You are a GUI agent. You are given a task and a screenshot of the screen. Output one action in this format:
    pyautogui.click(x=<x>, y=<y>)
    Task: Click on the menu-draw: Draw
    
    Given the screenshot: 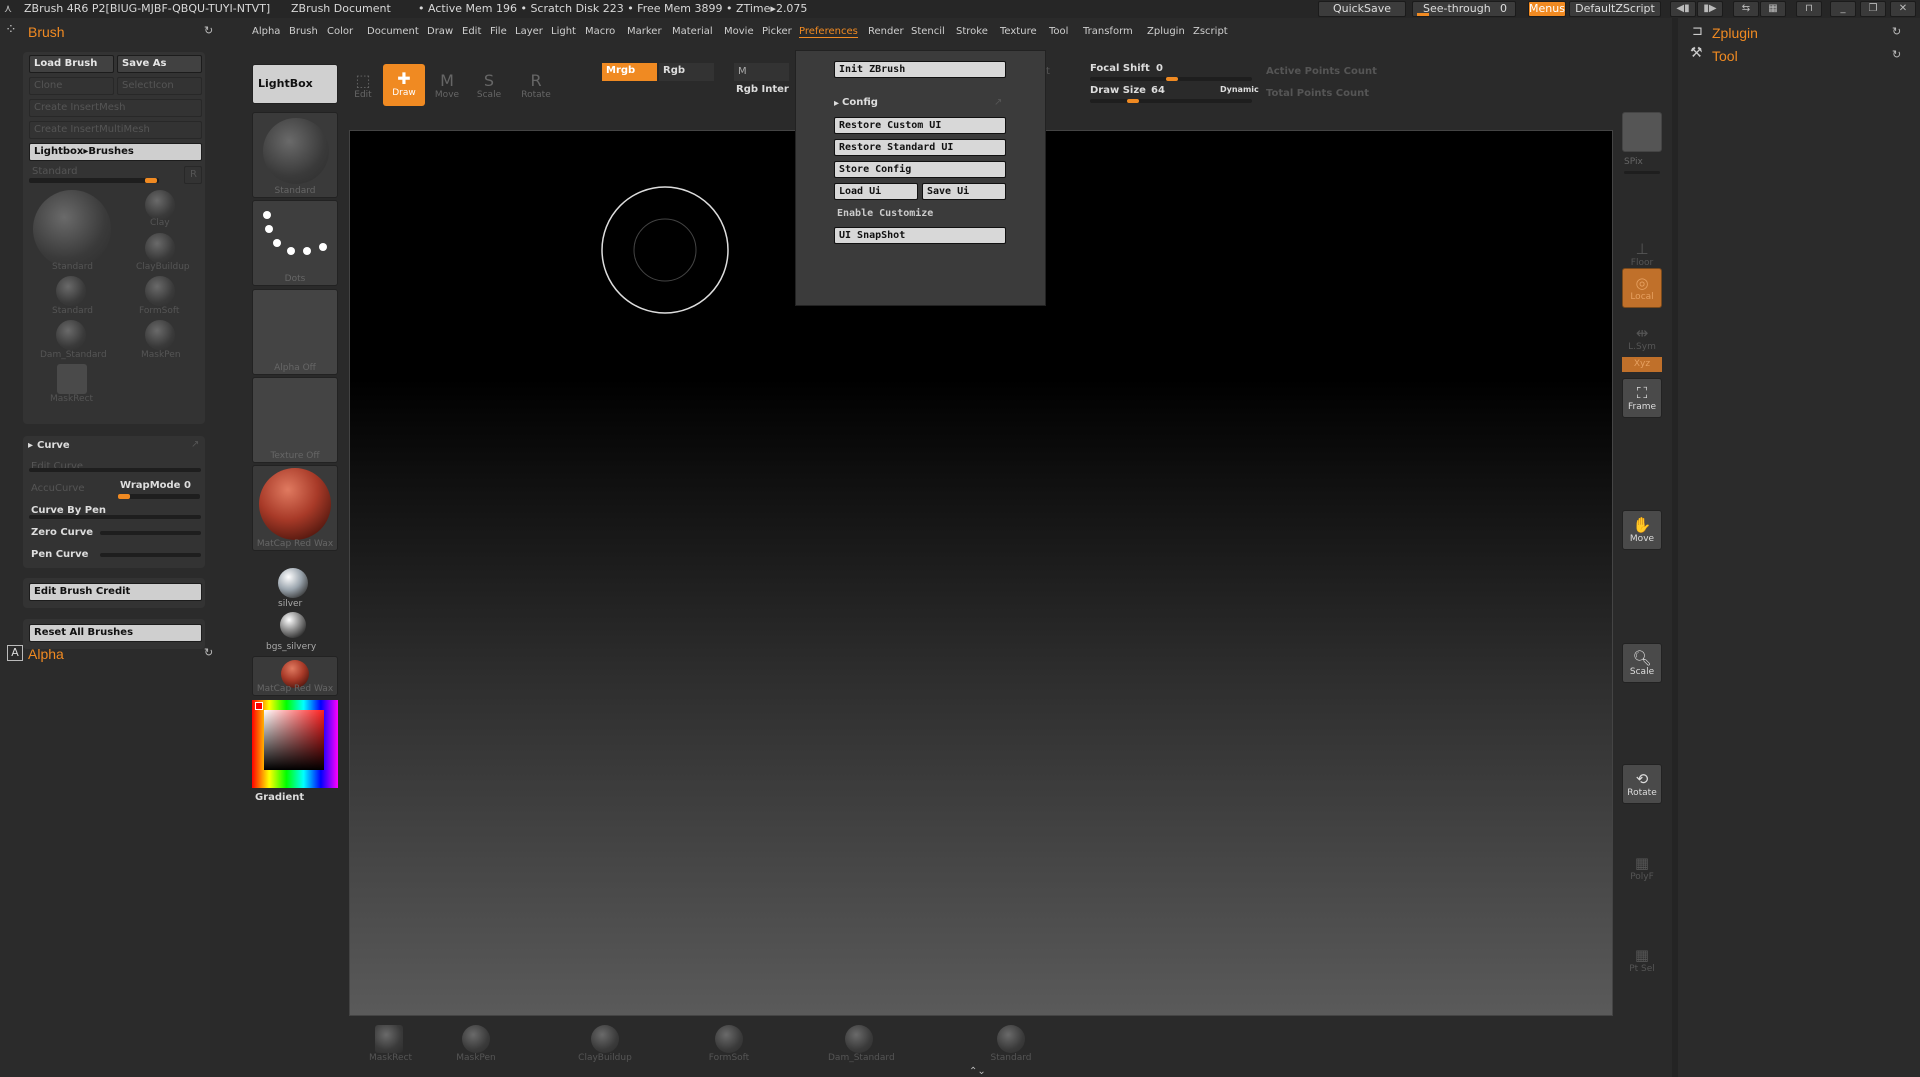 What is the action you would take?
    pyautogui.click(x=440, y=31)
    